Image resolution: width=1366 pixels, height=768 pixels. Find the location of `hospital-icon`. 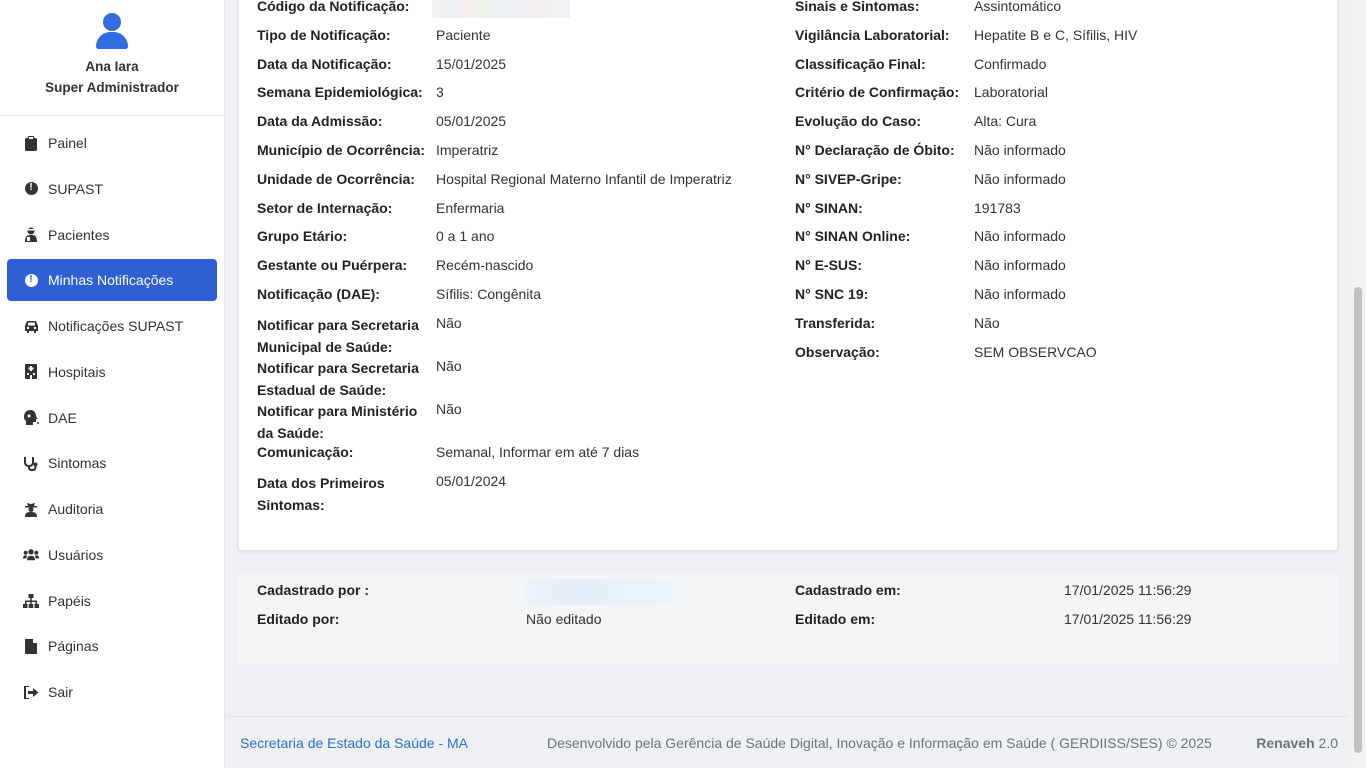

hospital-icon is located at coordinates (31, 372).